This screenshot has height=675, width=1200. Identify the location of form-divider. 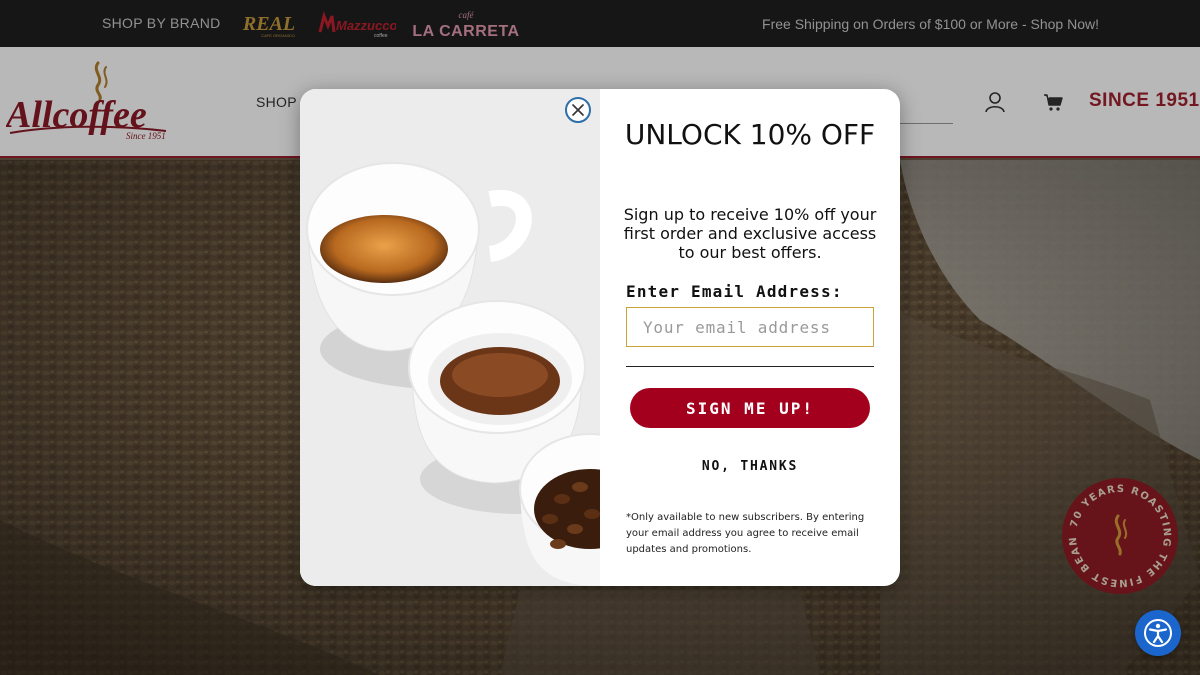
(750, 366).